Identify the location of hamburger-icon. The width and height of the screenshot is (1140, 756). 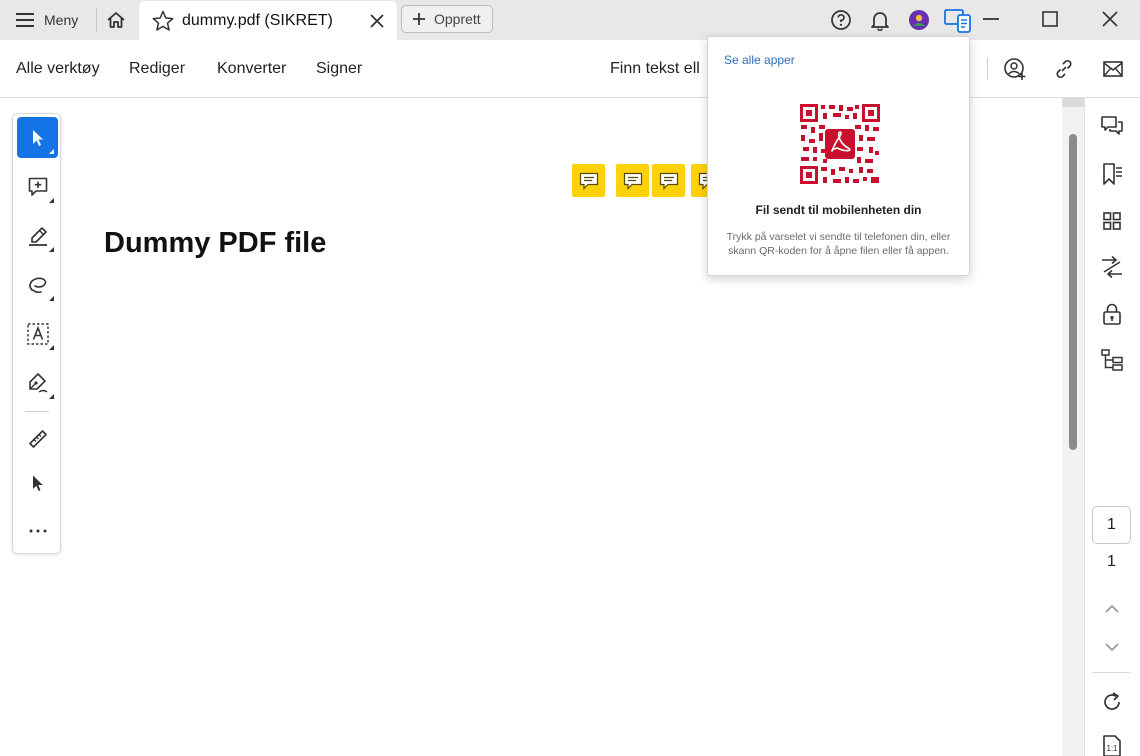
(25, 20).